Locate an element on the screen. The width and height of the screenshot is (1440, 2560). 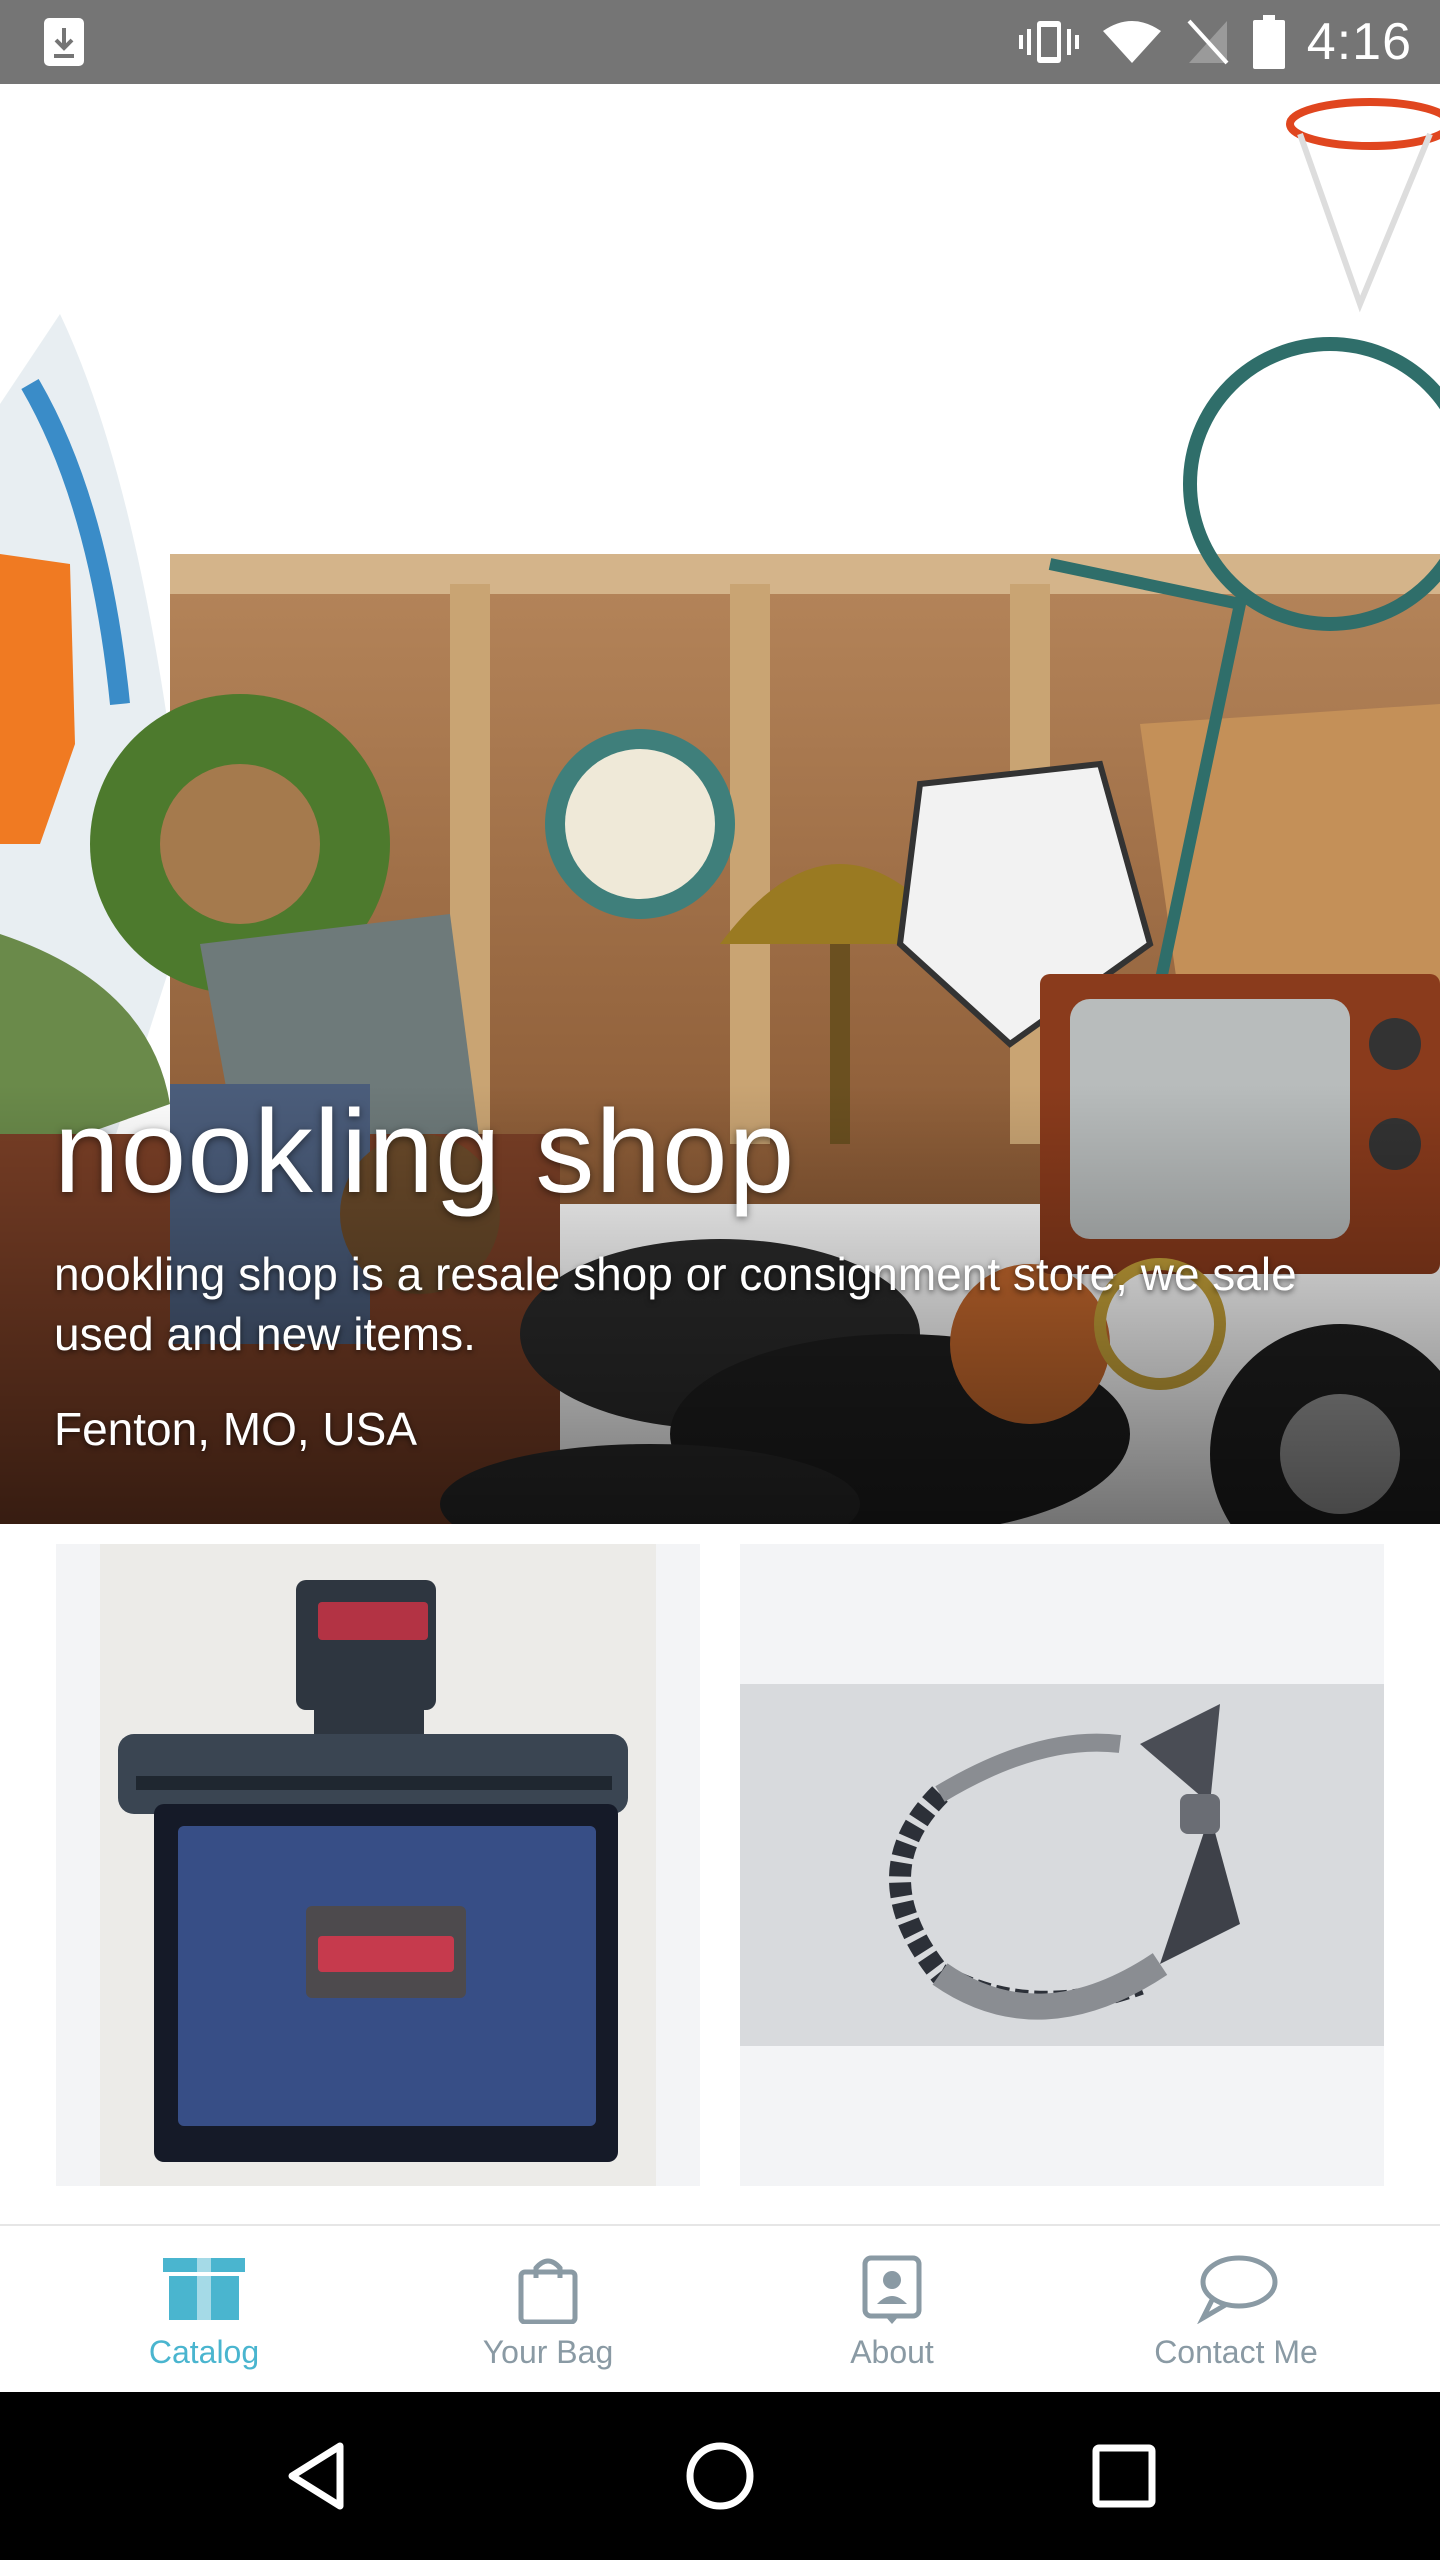
shop-location: Fenton, MO, USA is located at coordinates (236, 1429).